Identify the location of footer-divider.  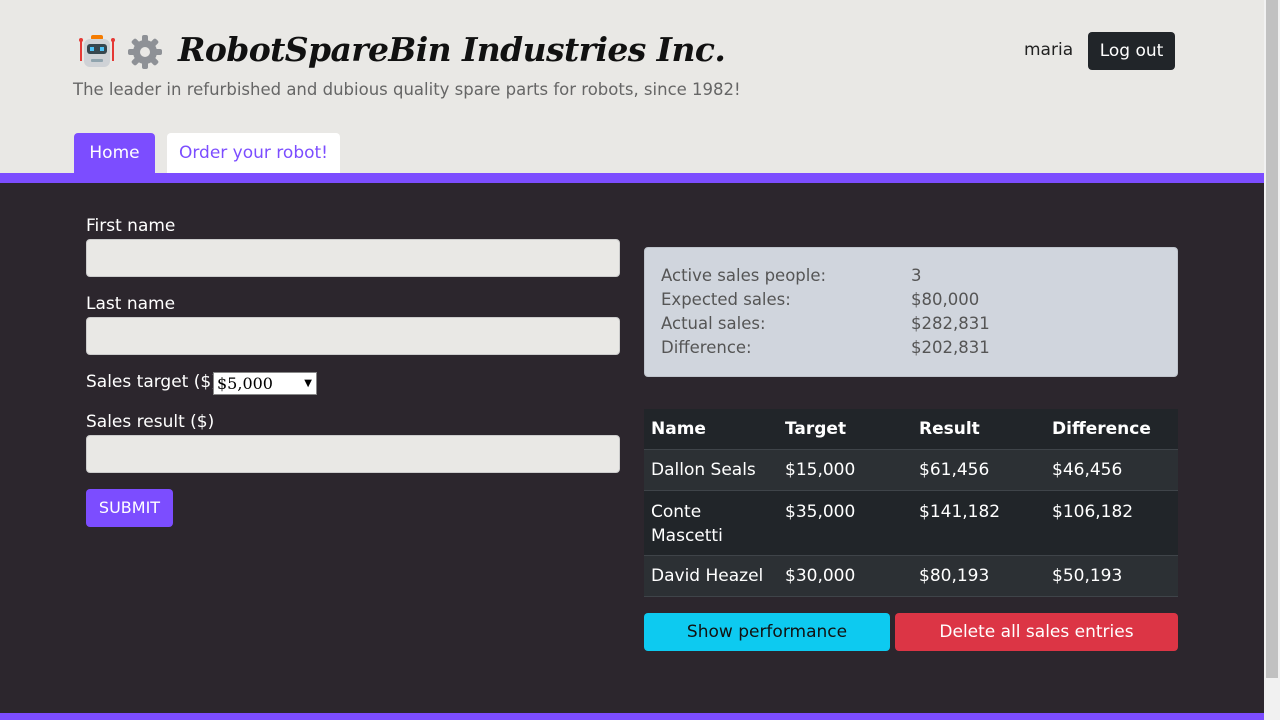
(632, 716).